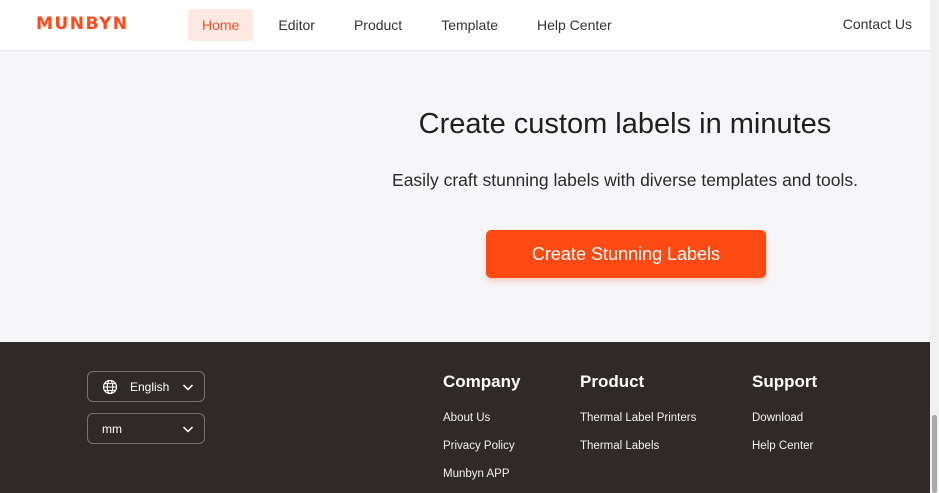 This screenshot has height=493, width=939. I want to click on footer-link-privacy-policy: Privacy Policy, so click(481, 454).